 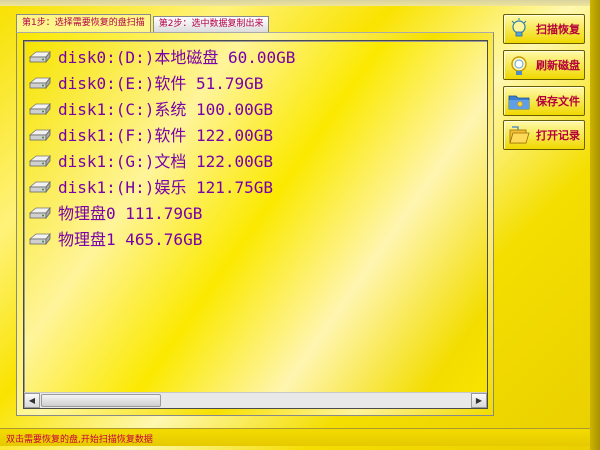 What do you see at coordinates (166, 161) in the screenshot?
I see `disk-label: disk1:(G:)文档 122.00GB` at bounding box center [166, 161].